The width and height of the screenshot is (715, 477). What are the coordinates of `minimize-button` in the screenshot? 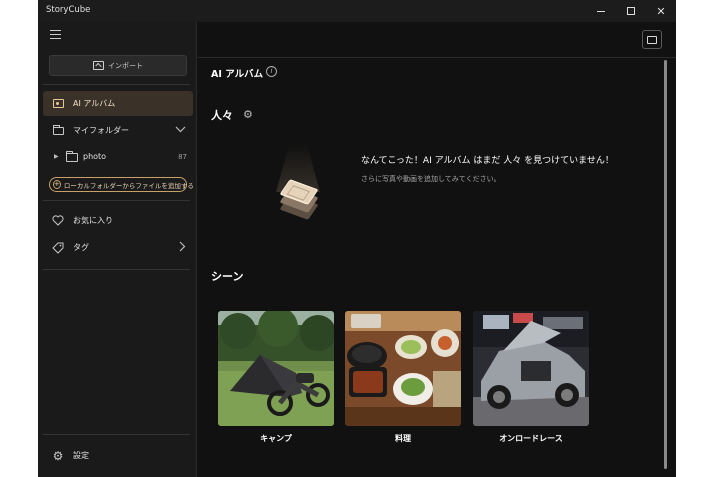 It's located at (601, 11).